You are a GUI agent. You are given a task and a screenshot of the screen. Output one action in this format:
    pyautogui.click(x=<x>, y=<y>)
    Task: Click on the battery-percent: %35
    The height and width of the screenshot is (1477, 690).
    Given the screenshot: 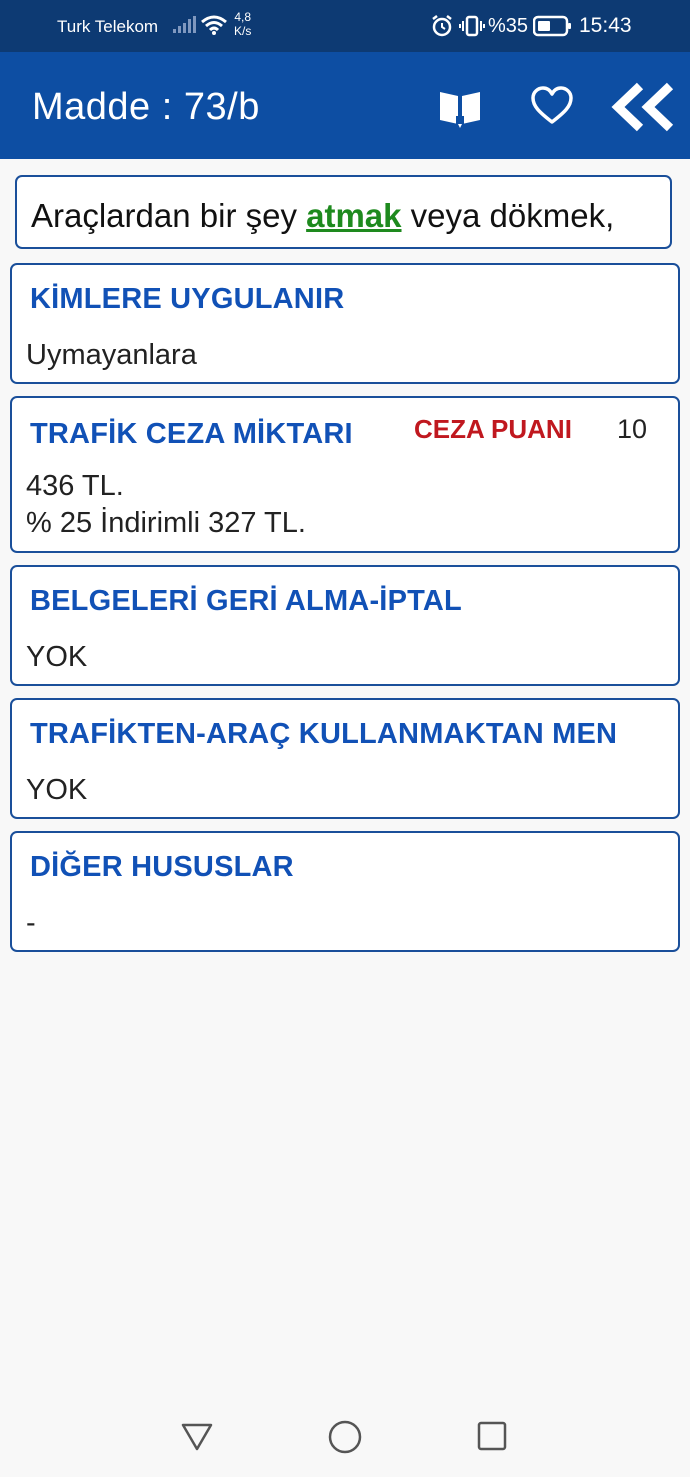 What is the action you would take?
    pyautogui.click(x=508, y=26)
    